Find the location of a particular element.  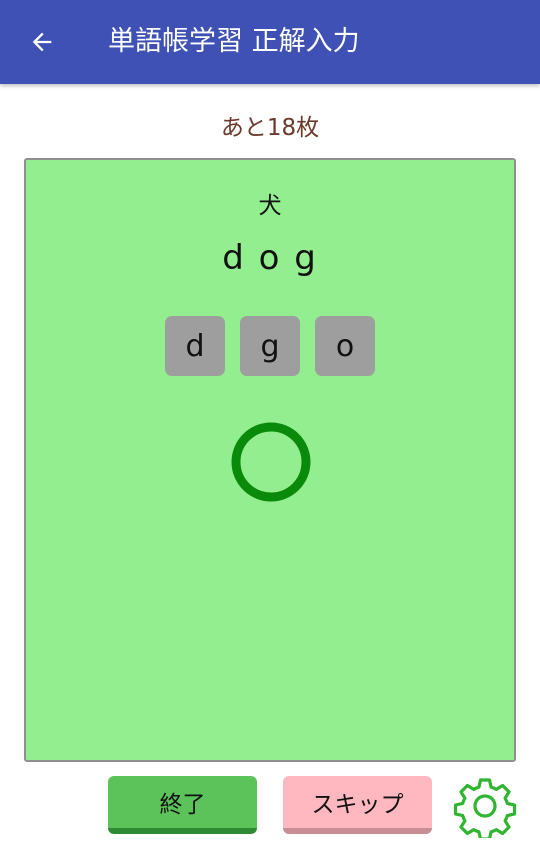

app-bar: 単語帳学習 正解入力 is located at coordinates (270, 42).